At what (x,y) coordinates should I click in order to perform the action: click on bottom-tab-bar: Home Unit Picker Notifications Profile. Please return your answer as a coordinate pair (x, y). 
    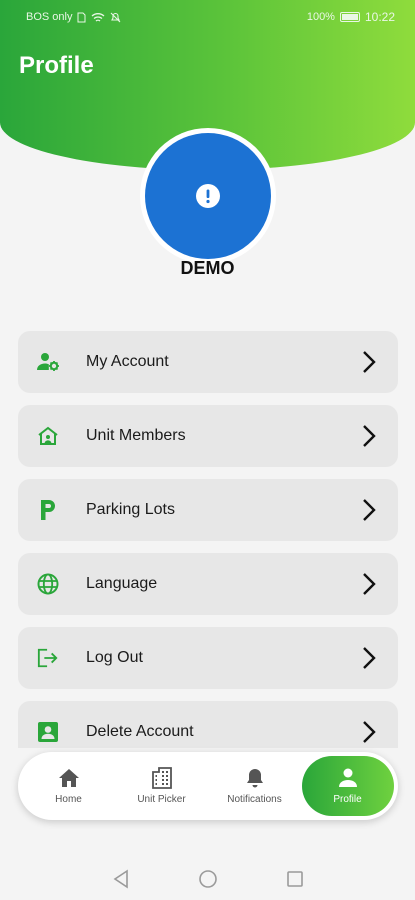
    Looking at the image, I should click on (208, 786).